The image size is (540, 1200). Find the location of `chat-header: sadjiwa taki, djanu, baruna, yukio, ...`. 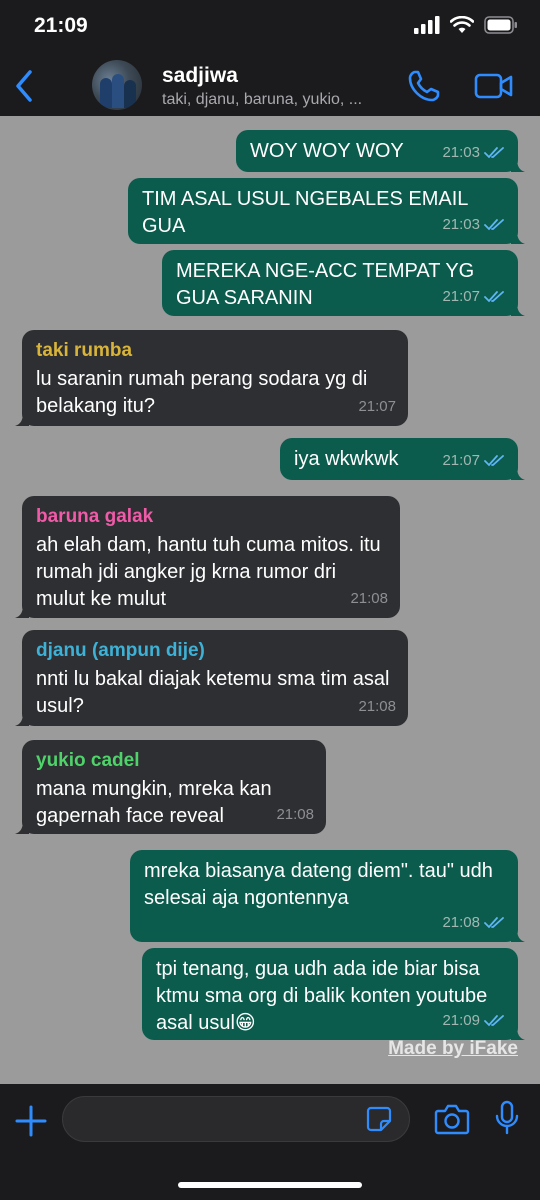

chat-header: sadjiwa taki, djanu, baruna, yukio, ... is located at coordinates (270, 86).